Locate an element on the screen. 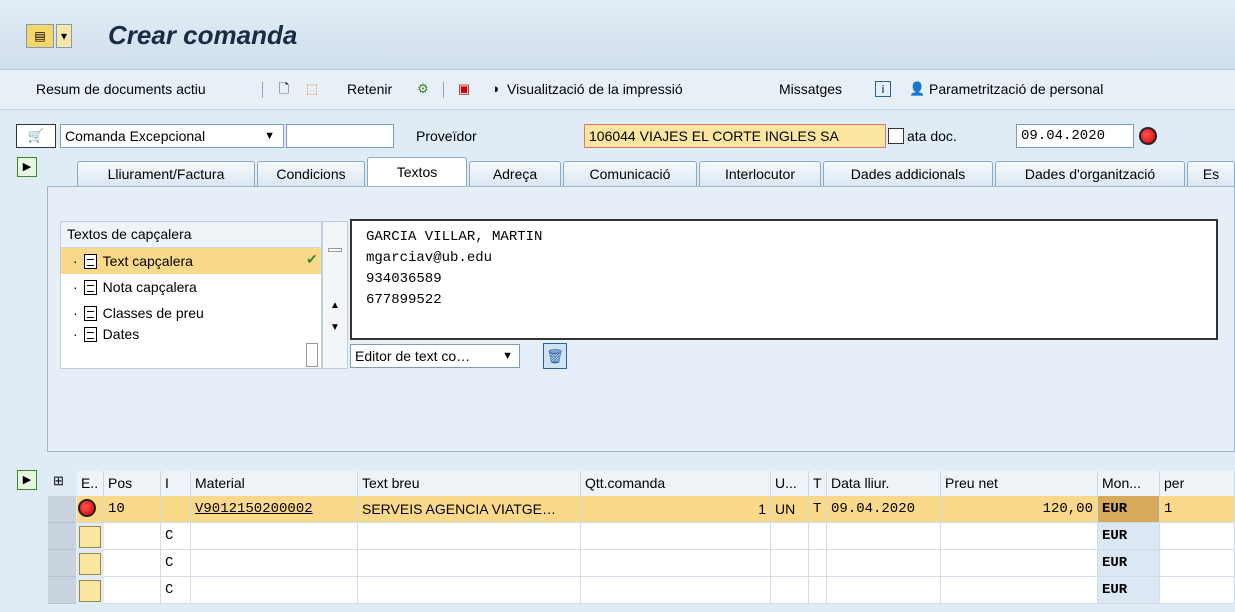  tab-address: Adreça is located at coordinates (515, 174).